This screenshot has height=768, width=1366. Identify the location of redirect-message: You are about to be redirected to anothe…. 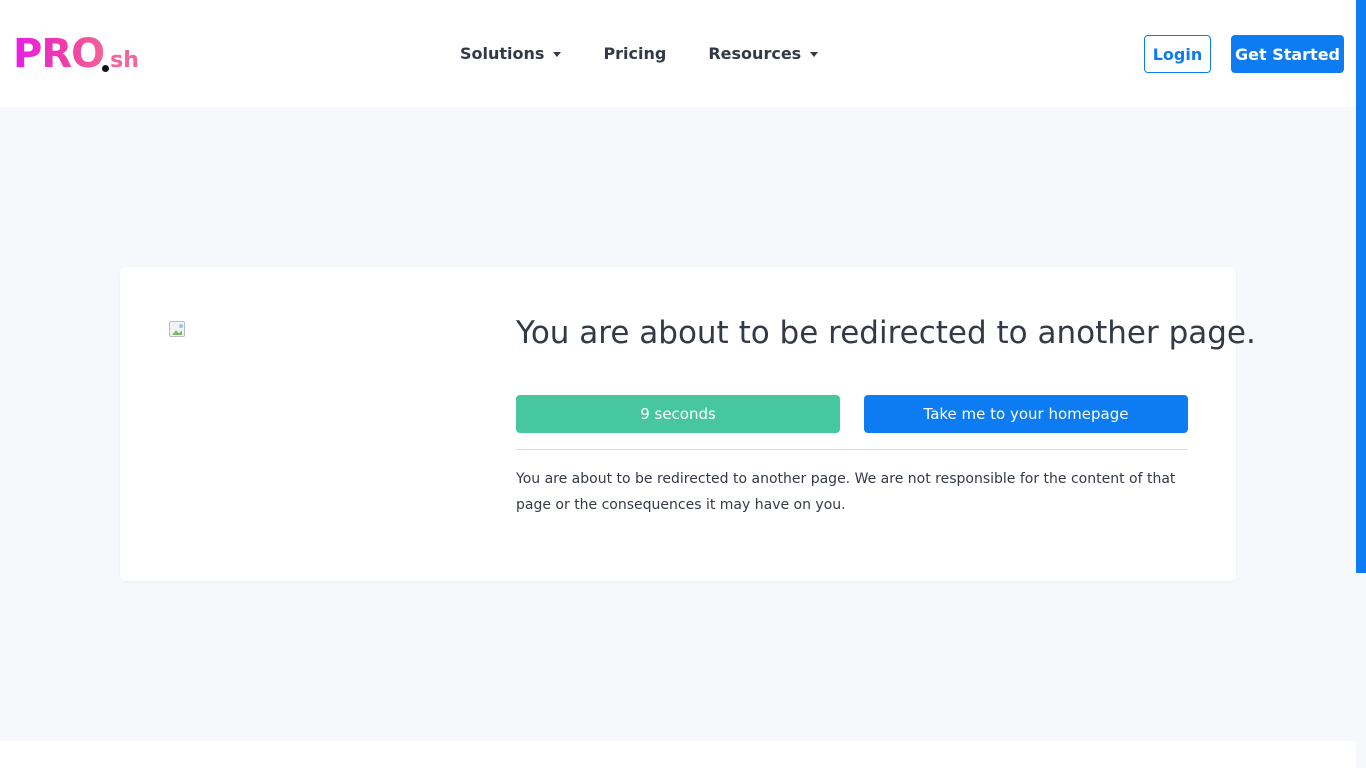
(846, 492).